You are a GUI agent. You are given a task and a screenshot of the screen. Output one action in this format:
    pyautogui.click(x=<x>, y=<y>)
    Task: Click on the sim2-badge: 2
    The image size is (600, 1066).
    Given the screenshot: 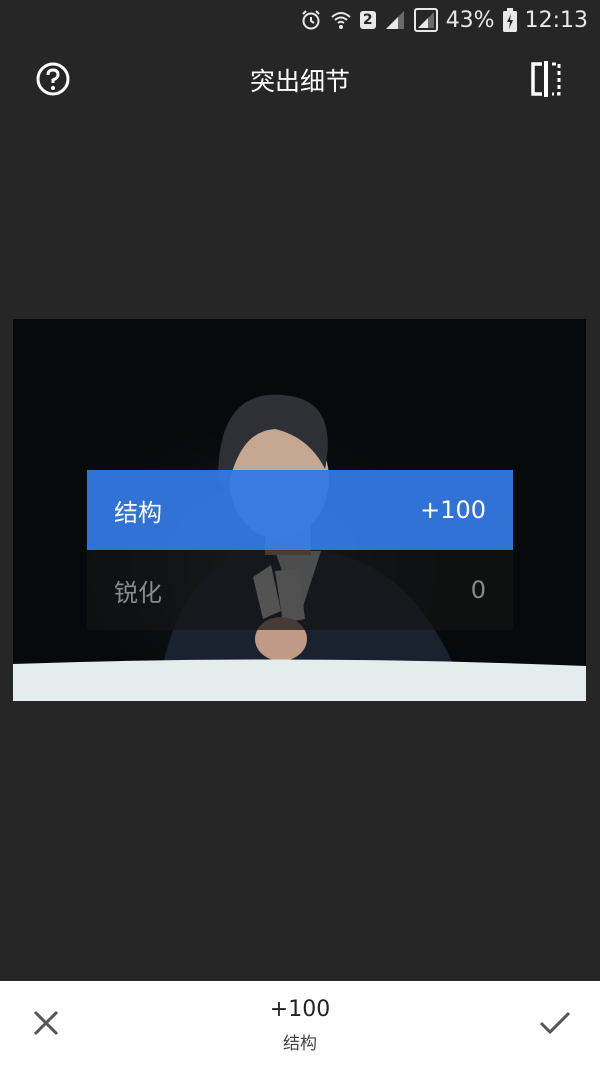 What is the action you would take?
    pyautogui.click(x=367, y=20)
    